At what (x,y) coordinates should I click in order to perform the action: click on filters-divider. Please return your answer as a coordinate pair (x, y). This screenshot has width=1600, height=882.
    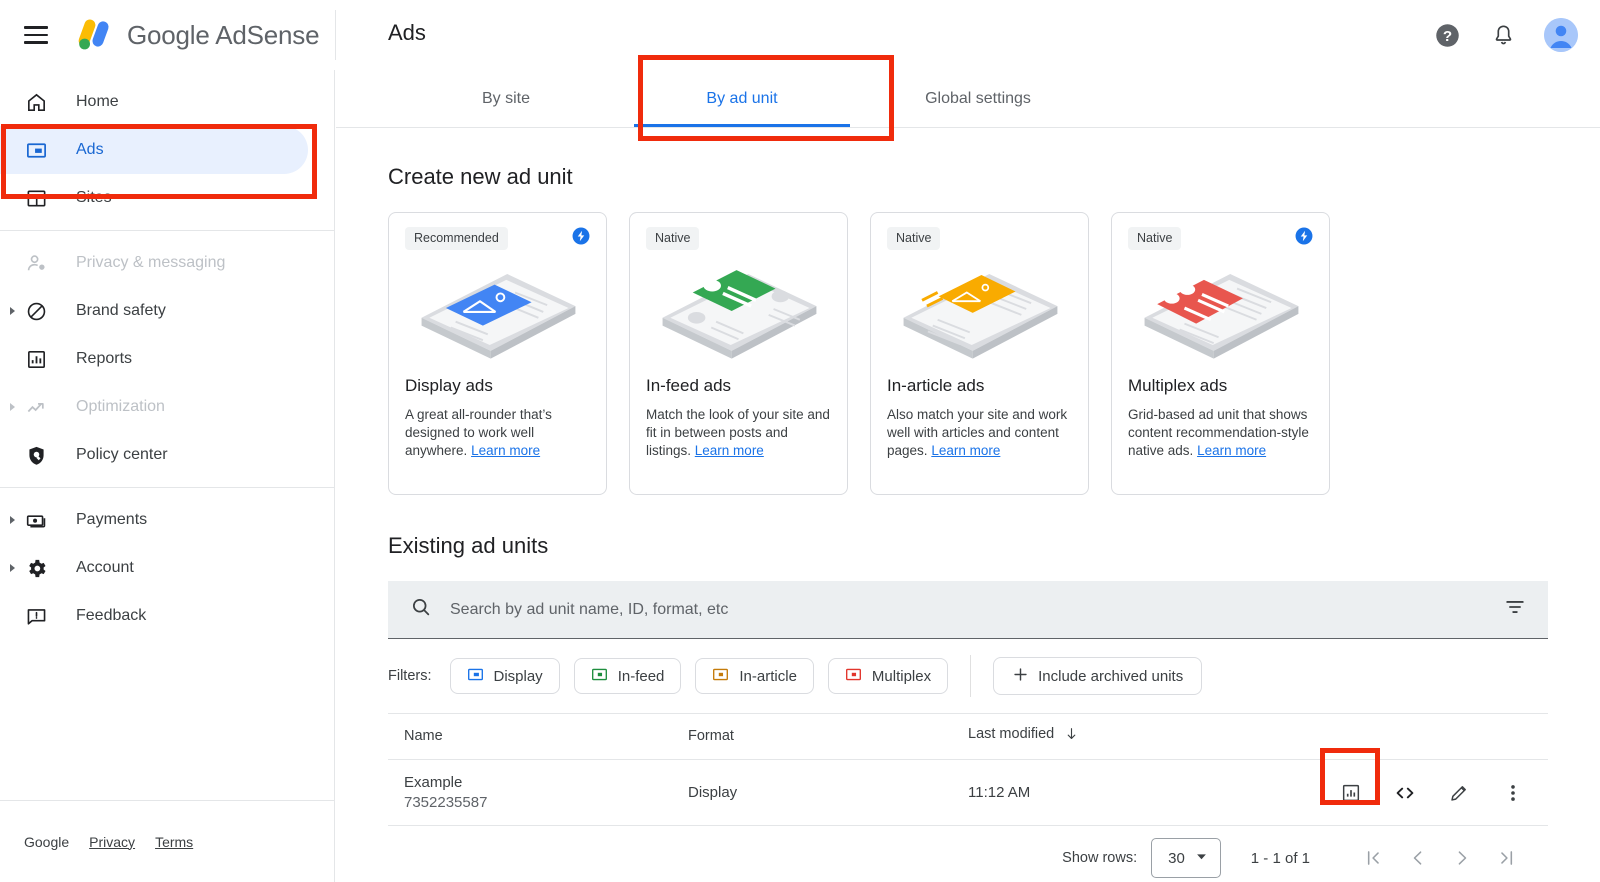
    Looking at the image, I should click on (971, 676).